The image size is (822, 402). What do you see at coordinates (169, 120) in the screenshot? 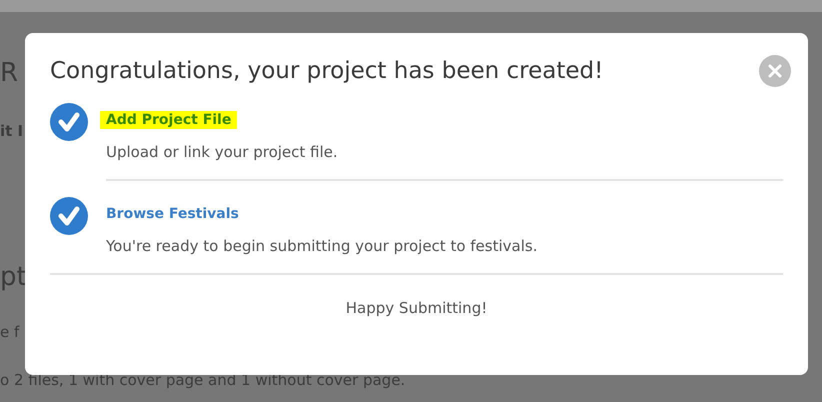
I see `step-link: Add Project File` at bounding box center [169, 120].